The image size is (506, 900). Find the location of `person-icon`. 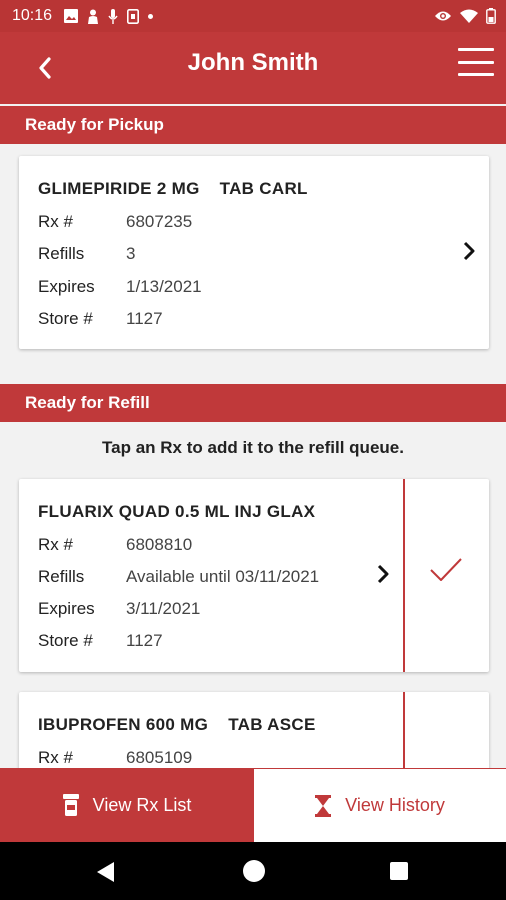

person-icon is located at coordinates (93, 16).